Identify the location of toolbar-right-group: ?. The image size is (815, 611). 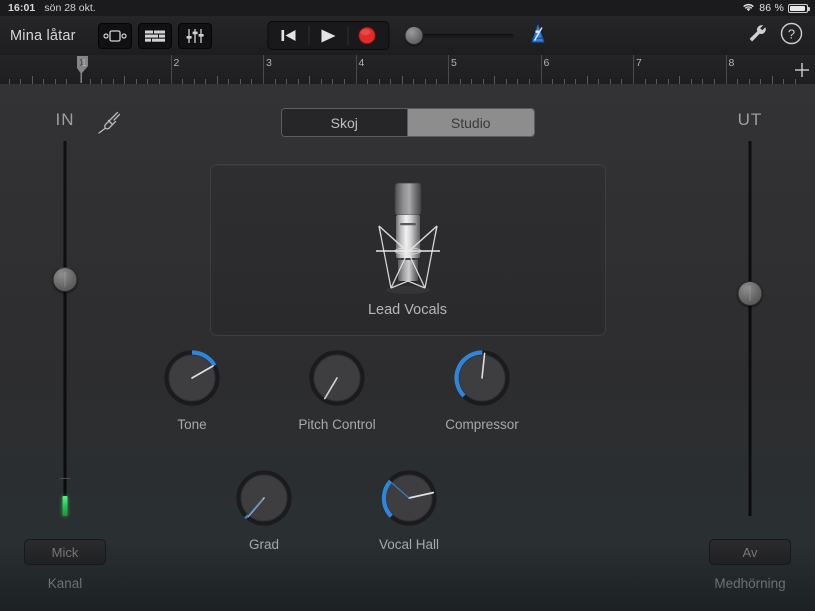
(775, 36).